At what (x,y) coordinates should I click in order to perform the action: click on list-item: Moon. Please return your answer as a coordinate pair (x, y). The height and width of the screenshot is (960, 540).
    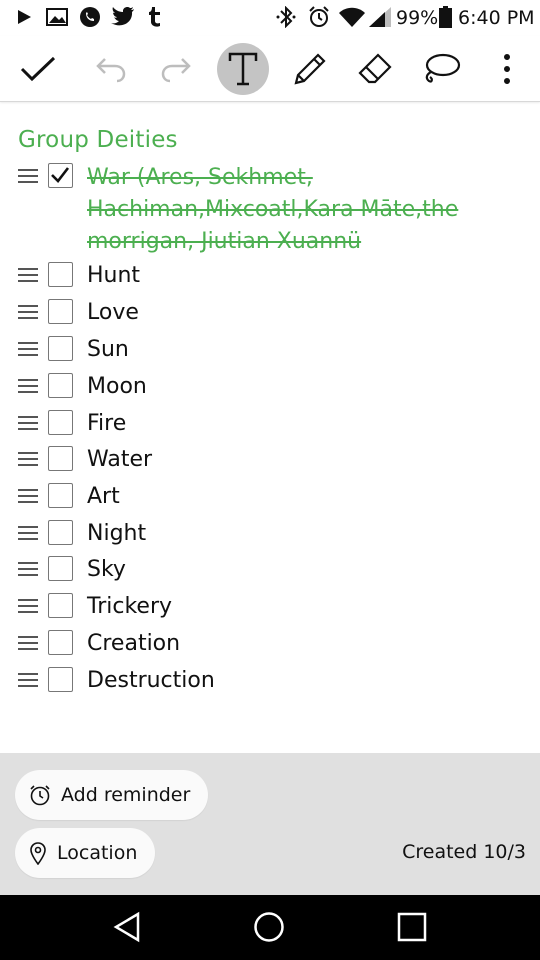
    Looking at the image, I should click on (270, 391).